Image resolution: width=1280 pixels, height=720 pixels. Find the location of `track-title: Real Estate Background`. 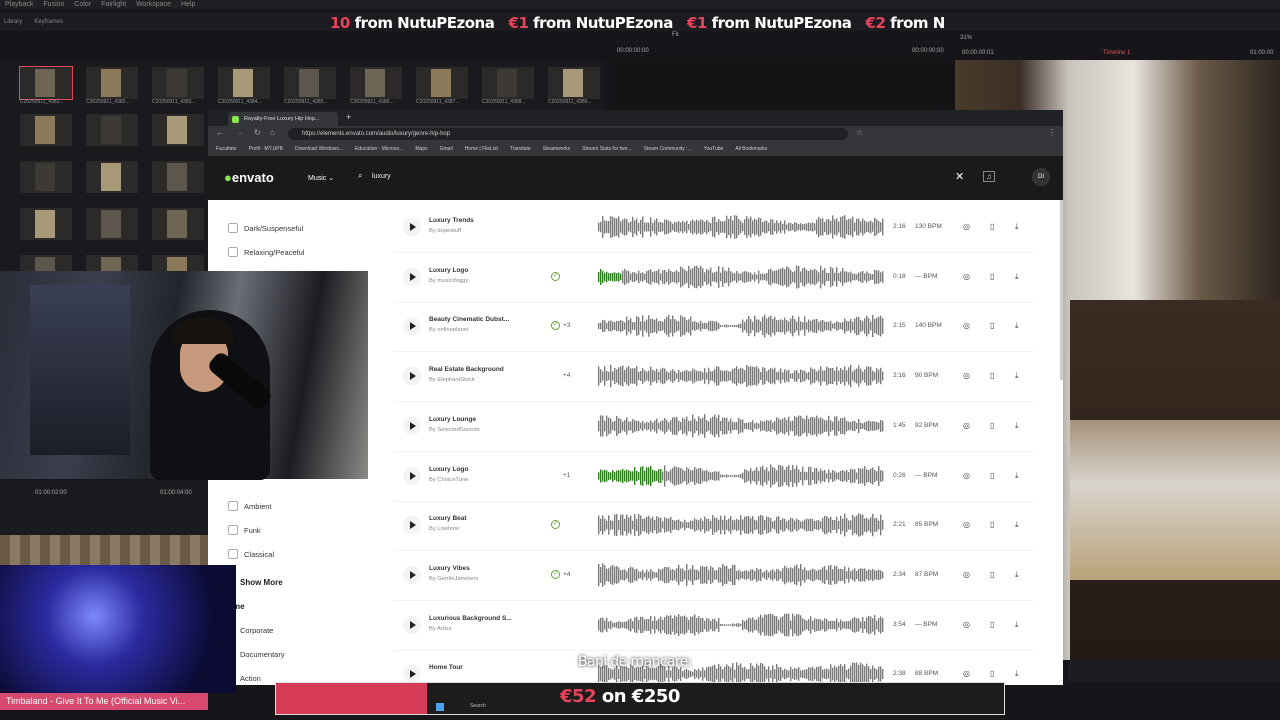

track-title: Real Estate Background is located at coordinates (466, 369).